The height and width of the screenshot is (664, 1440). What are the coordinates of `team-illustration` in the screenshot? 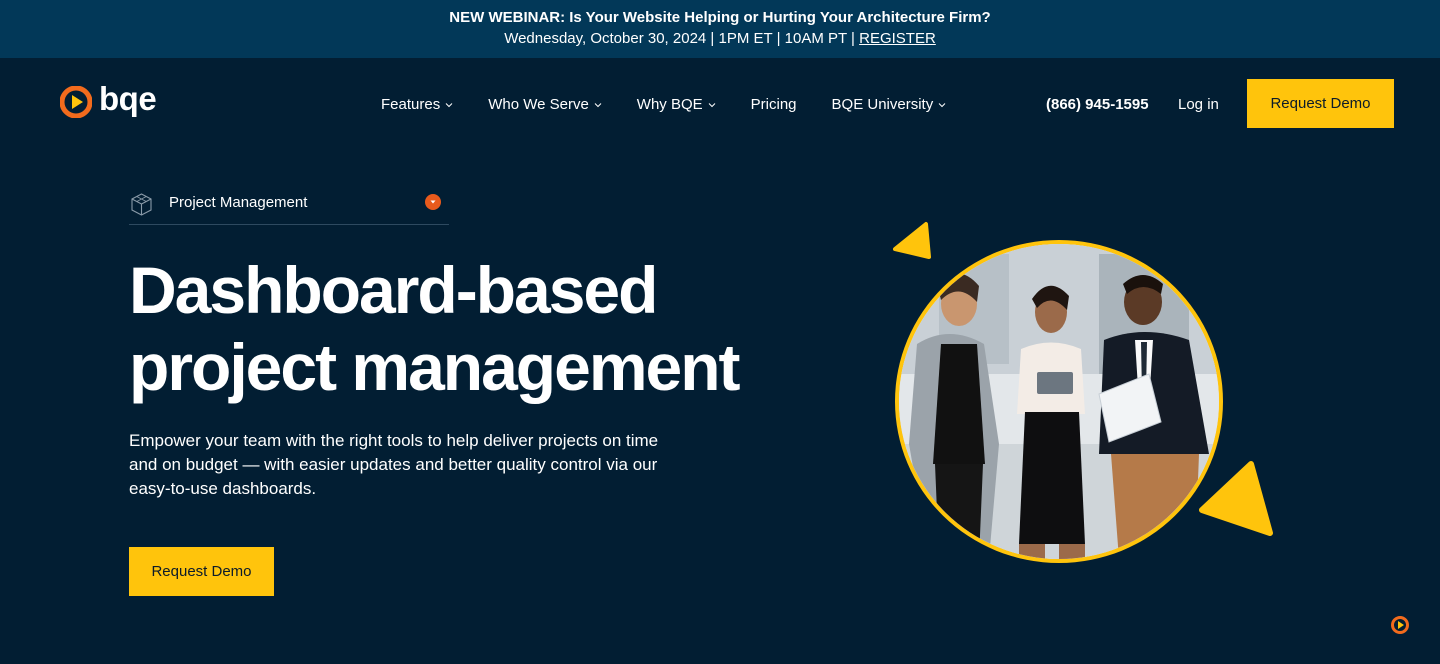 It's located at (1059, 401).